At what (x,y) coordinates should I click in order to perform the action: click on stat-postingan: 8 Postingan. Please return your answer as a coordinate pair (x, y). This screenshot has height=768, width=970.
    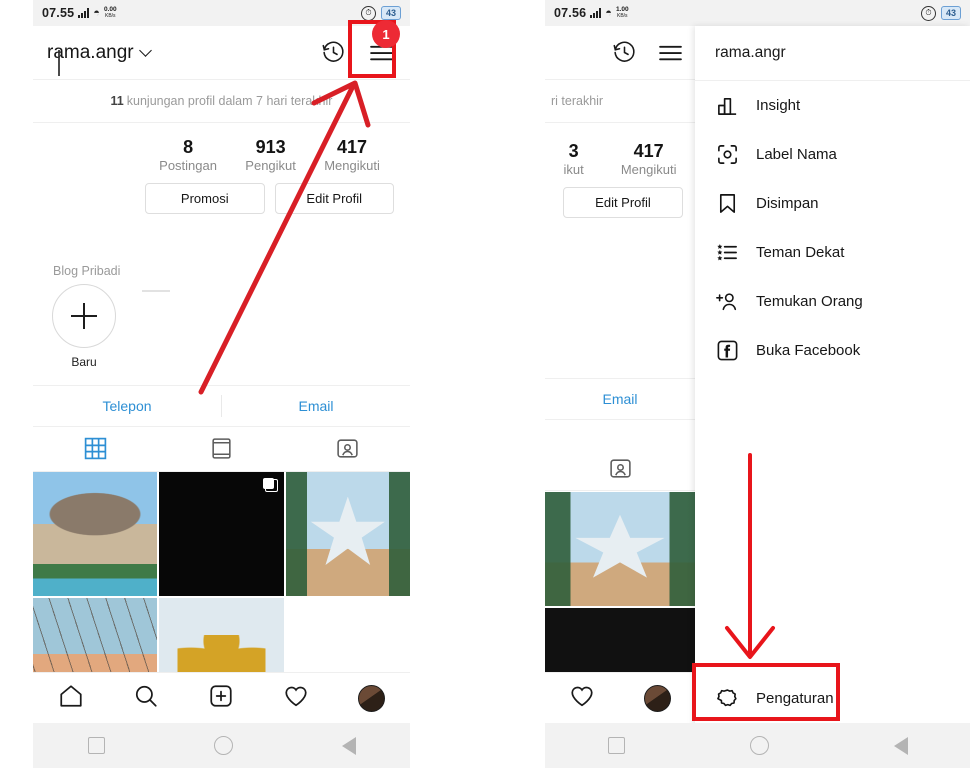
    Looking at the image, I should click on (188, 155).